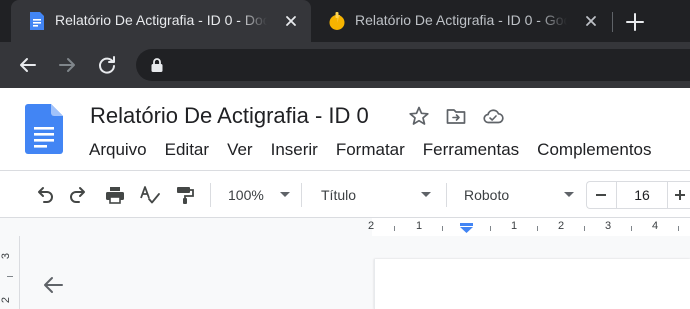  Describe the element at coordinates (487, 195) in the screenshot. I see `font-value: Roboto` at that location.